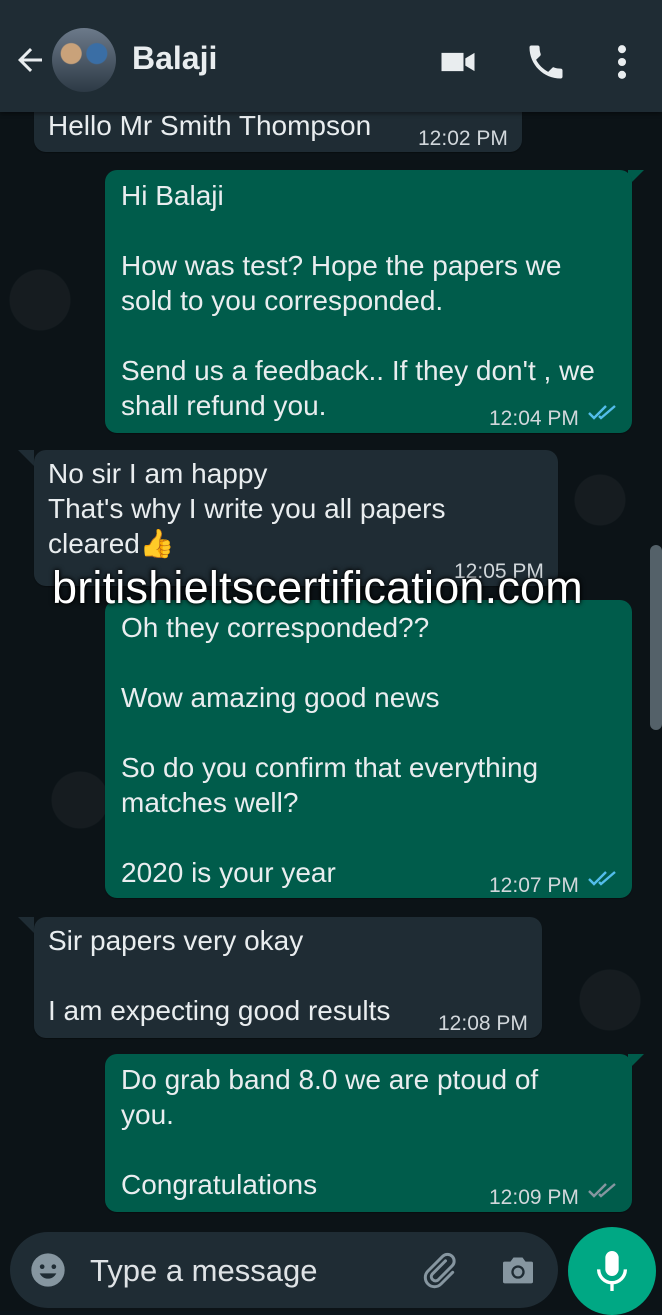 This screenshot has width=662, height=1315. Describe the element at coordinates (458, 62) in the screenshot. I see `video-call-icon` at that location.